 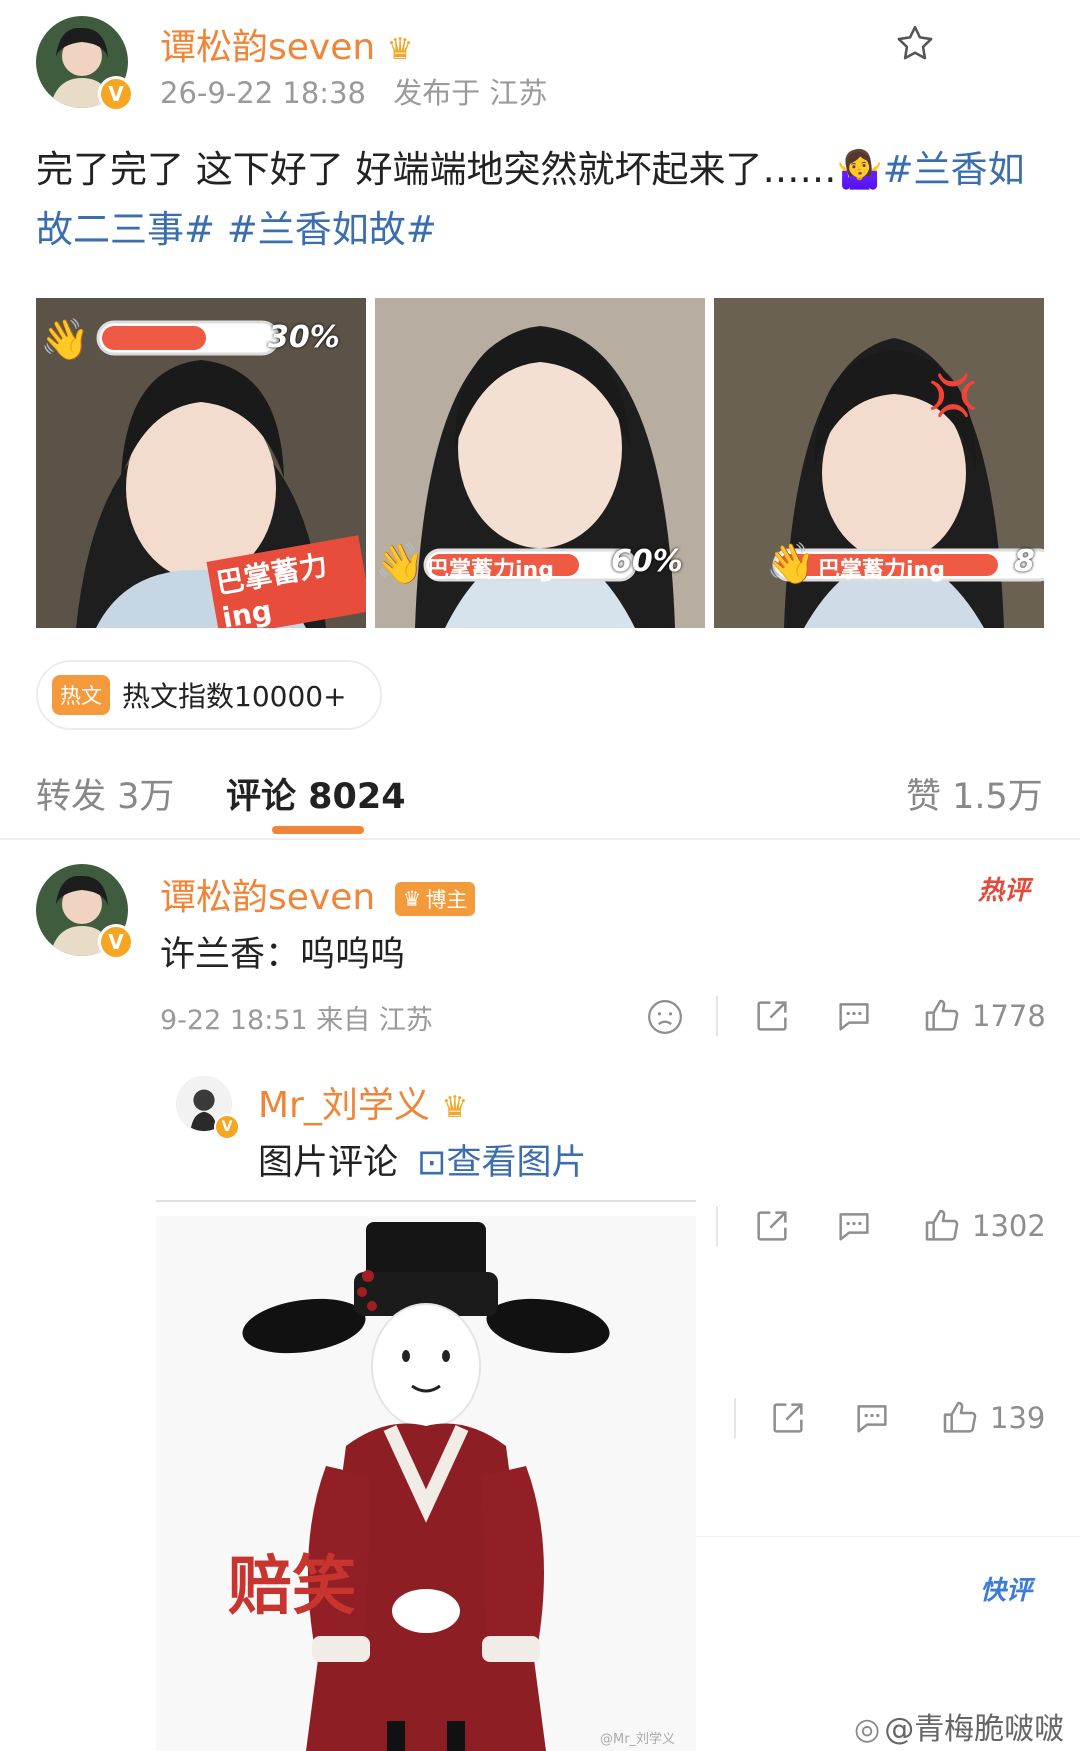 I want to click on post-meta: 26-9-22 18:38 发布于 江苏, so click(x=353, y=91).